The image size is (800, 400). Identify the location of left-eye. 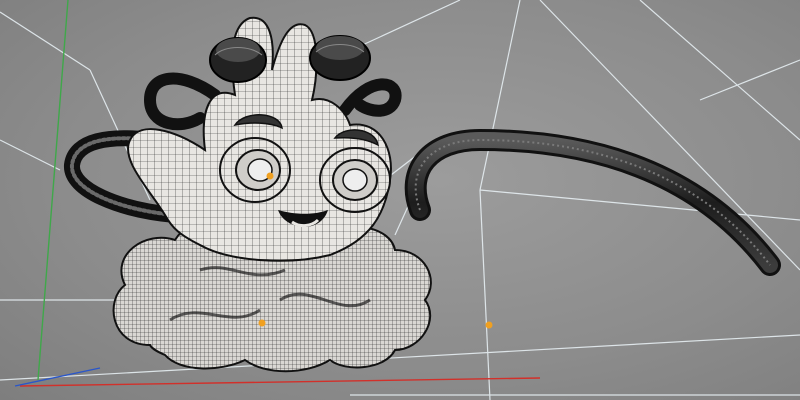
(255, 170).